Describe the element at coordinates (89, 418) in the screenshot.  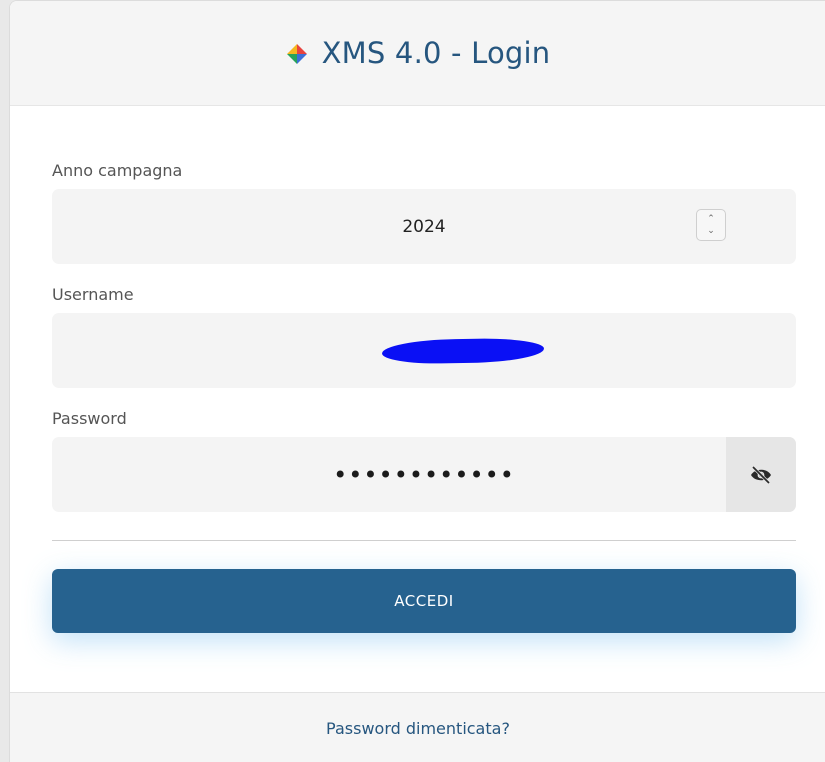
I see `password-label: Password` at that location.